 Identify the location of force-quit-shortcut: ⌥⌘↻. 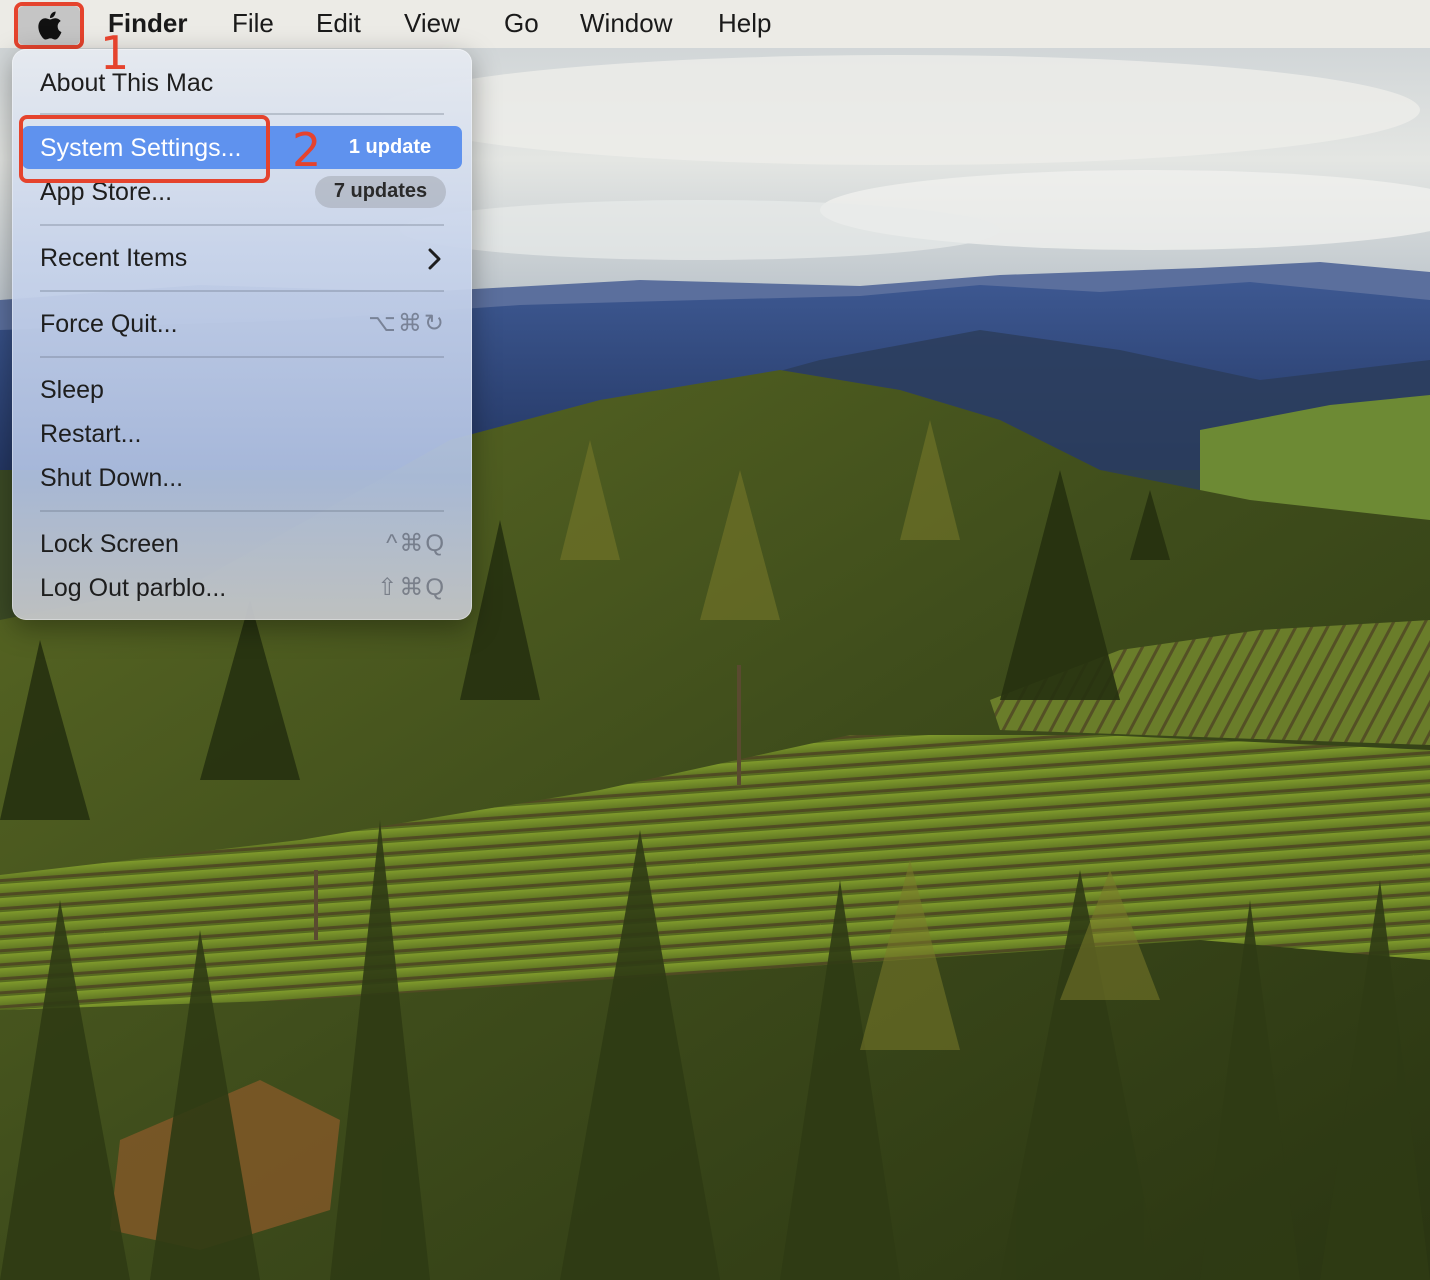
(407, 323).